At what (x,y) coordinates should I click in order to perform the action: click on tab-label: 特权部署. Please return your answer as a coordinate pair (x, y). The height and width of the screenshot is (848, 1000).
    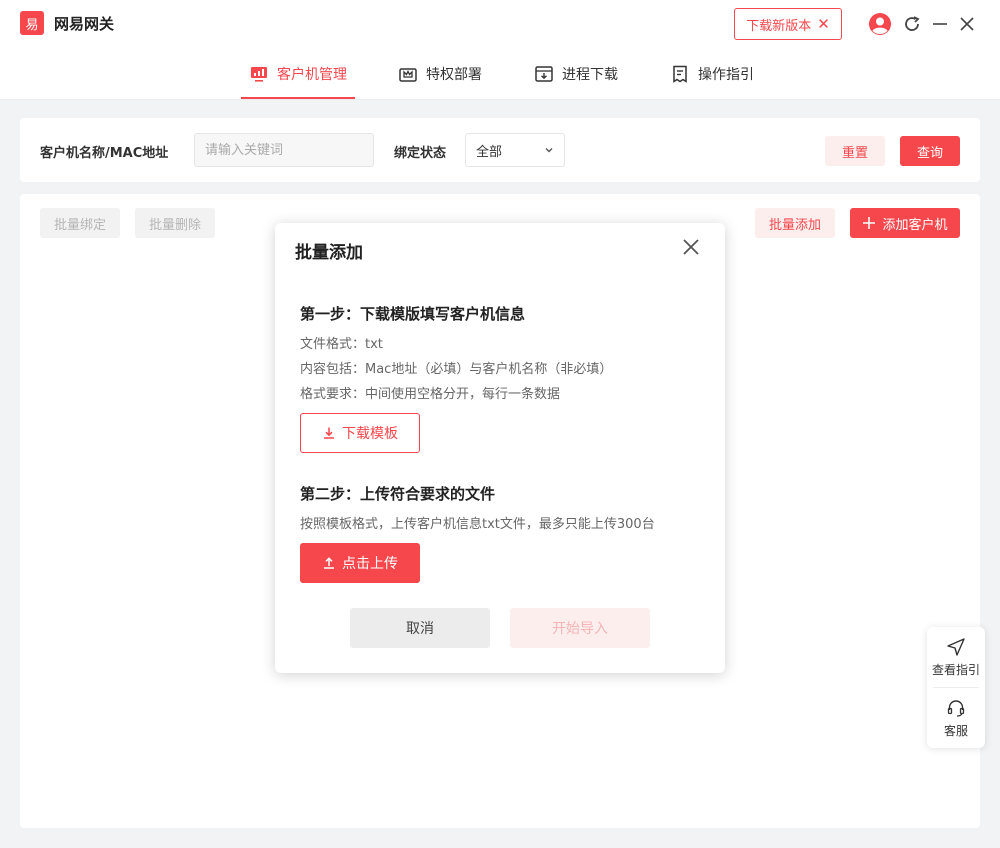
    Looking at the image, I should click on (454, 74).